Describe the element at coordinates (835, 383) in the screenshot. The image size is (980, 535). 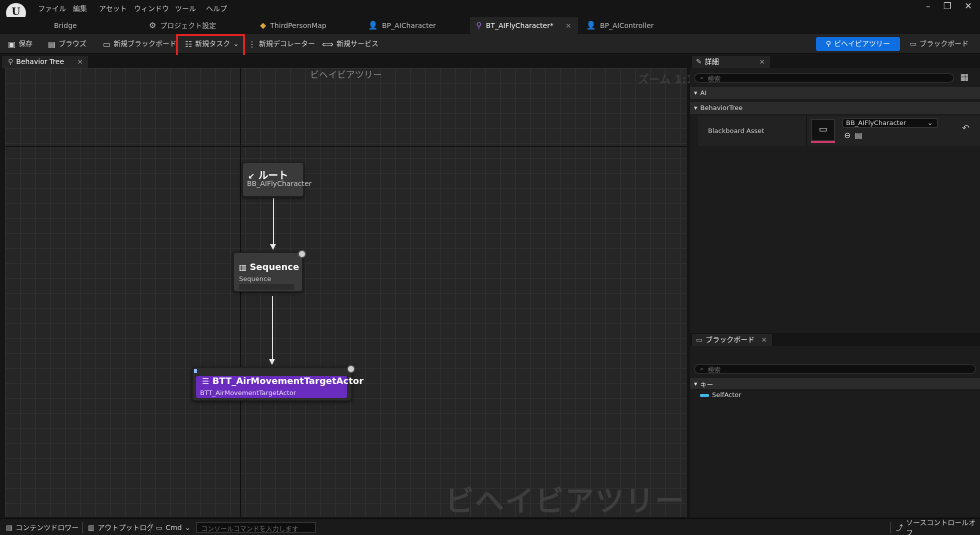
I see `key-category: ▾ キー` at that location.